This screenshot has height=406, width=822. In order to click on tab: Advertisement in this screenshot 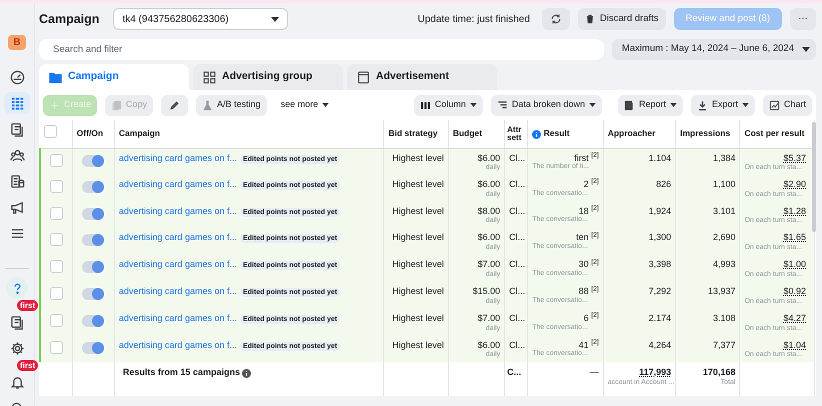, I will do `click(422, 77)`.